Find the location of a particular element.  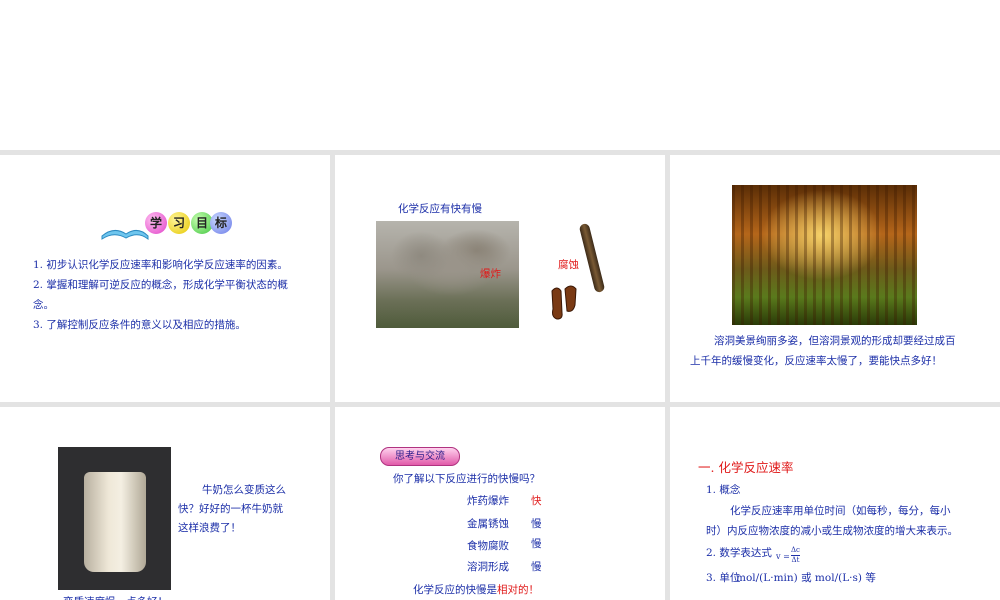

reaction-conclusion: 化学反应的快慢是相对的！ is located at coordinates (476, 590).